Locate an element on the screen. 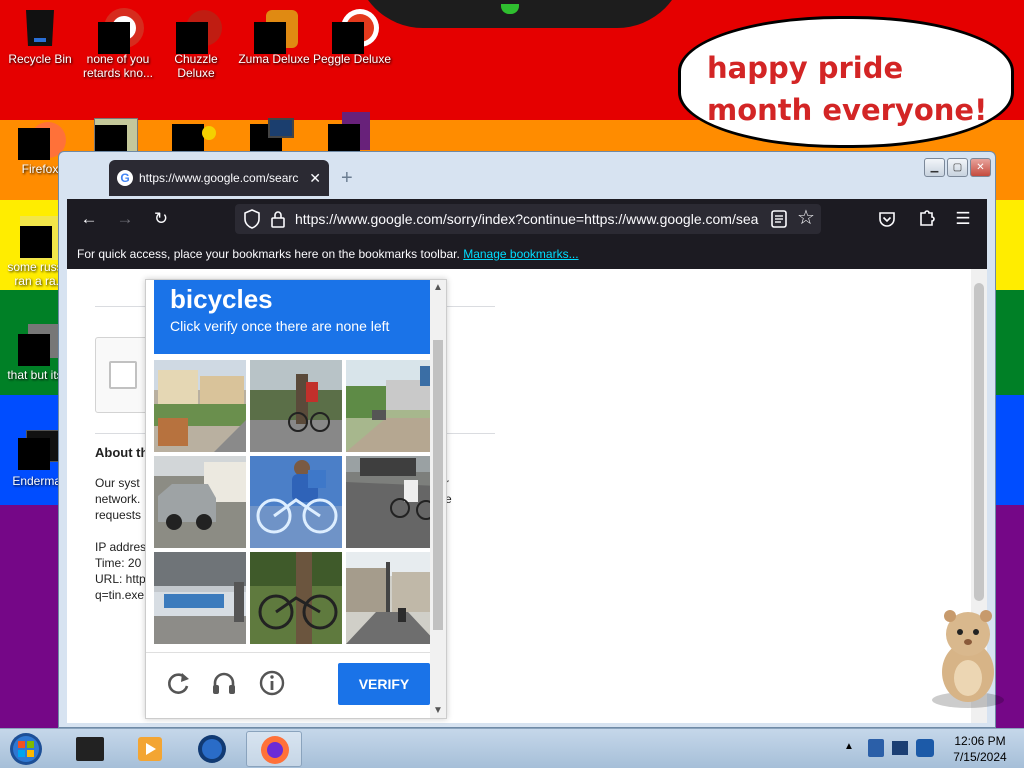 This screenshot has width=1024, height=768. ip-line: q=tin.exe is located at coordinates (120, 595).